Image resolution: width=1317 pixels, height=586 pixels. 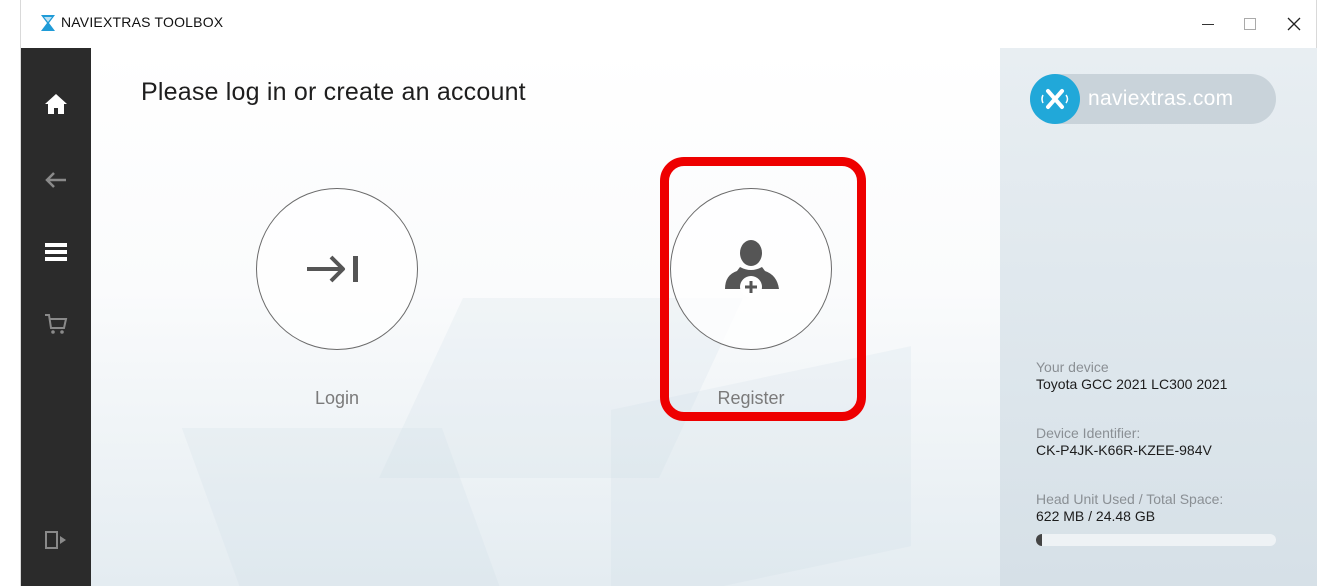 I want to click on maximize-button, so click(x=1250, y=24).